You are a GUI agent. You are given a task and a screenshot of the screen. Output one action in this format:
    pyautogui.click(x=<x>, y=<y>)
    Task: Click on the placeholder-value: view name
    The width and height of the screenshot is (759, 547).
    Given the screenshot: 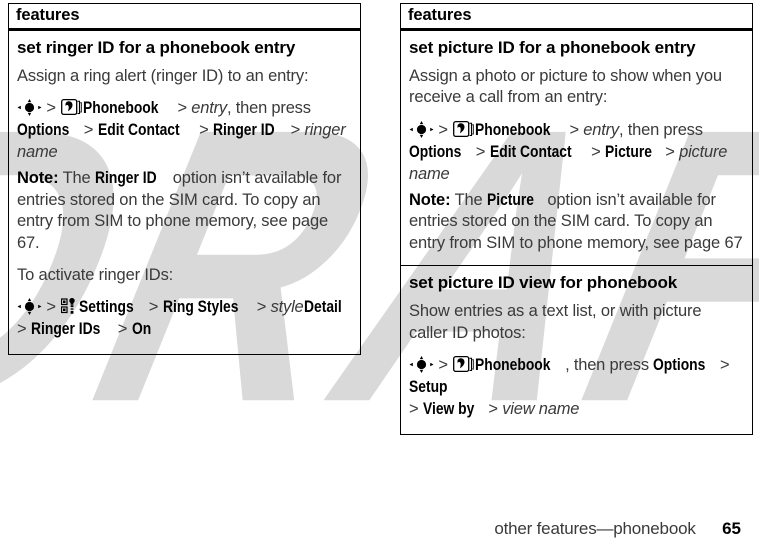 What is the action you would take?
    pyautogui.click(x=541, y=408)
    